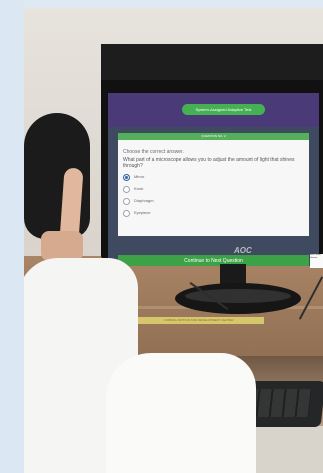 This screenshot has width=323, height=473. What do you see at coordinates (238, 298) in the screenshot?
I see `monitor-stand-base` at bounding box center [238, 298].